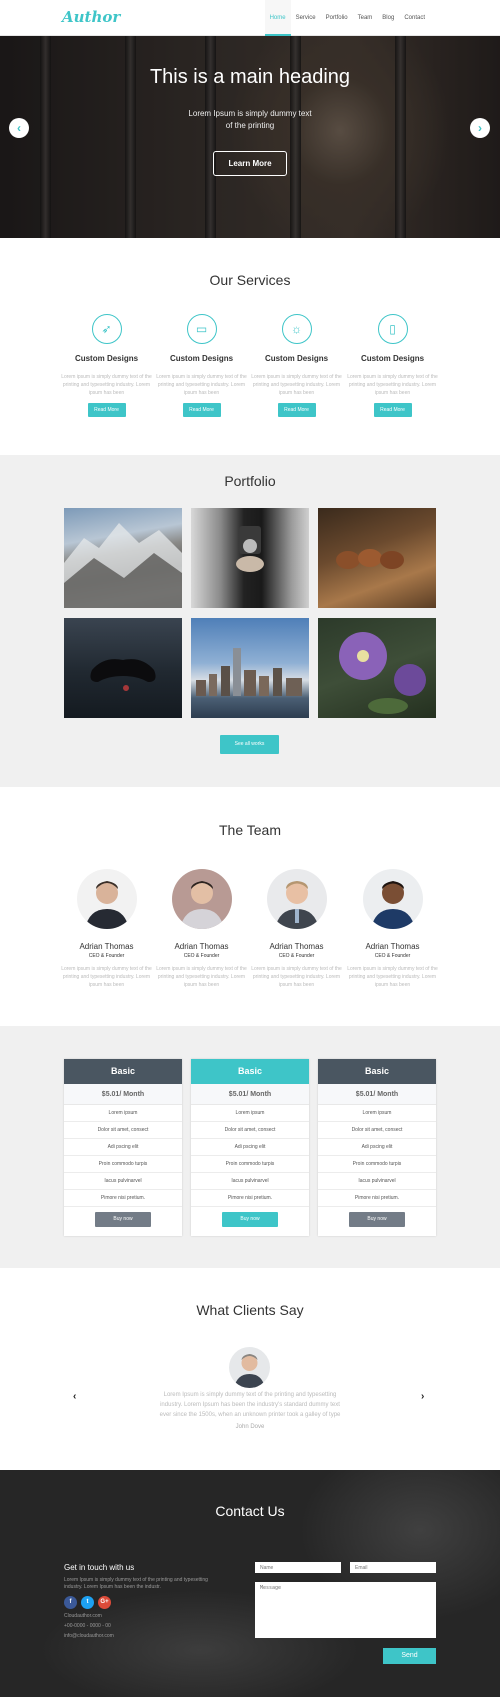 This screenshot has height=1697, width=500. Describe the element at coordinates (249, 744) in the screenshot. I see `see-all-works-button: See all works` at that location.